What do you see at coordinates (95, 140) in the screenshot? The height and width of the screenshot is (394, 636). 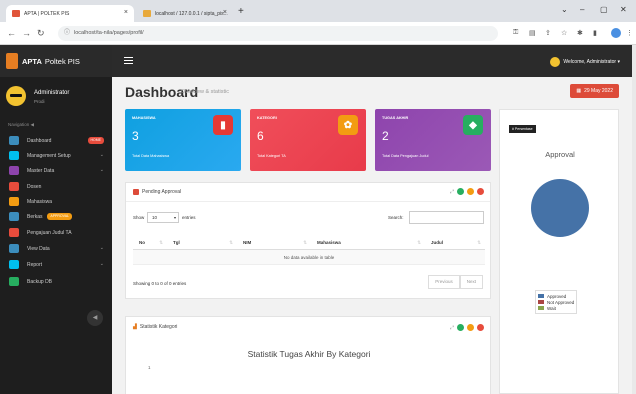 I see `sidebar-badge: HOME` at bounding box center [95, 140].